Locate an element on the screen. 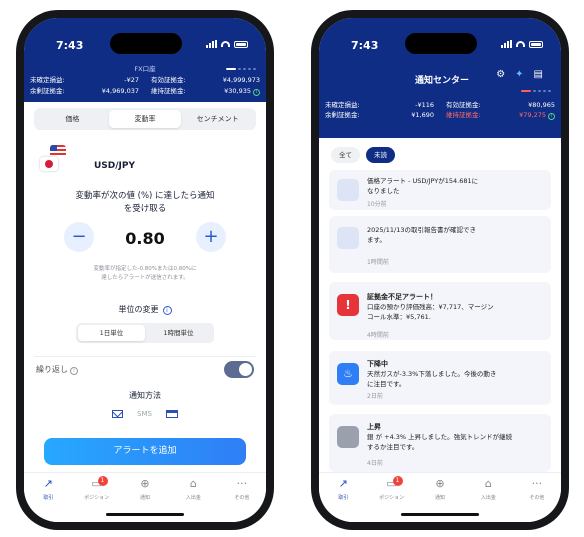  notification-title: 下降中 is located at coordinates (377, 364).